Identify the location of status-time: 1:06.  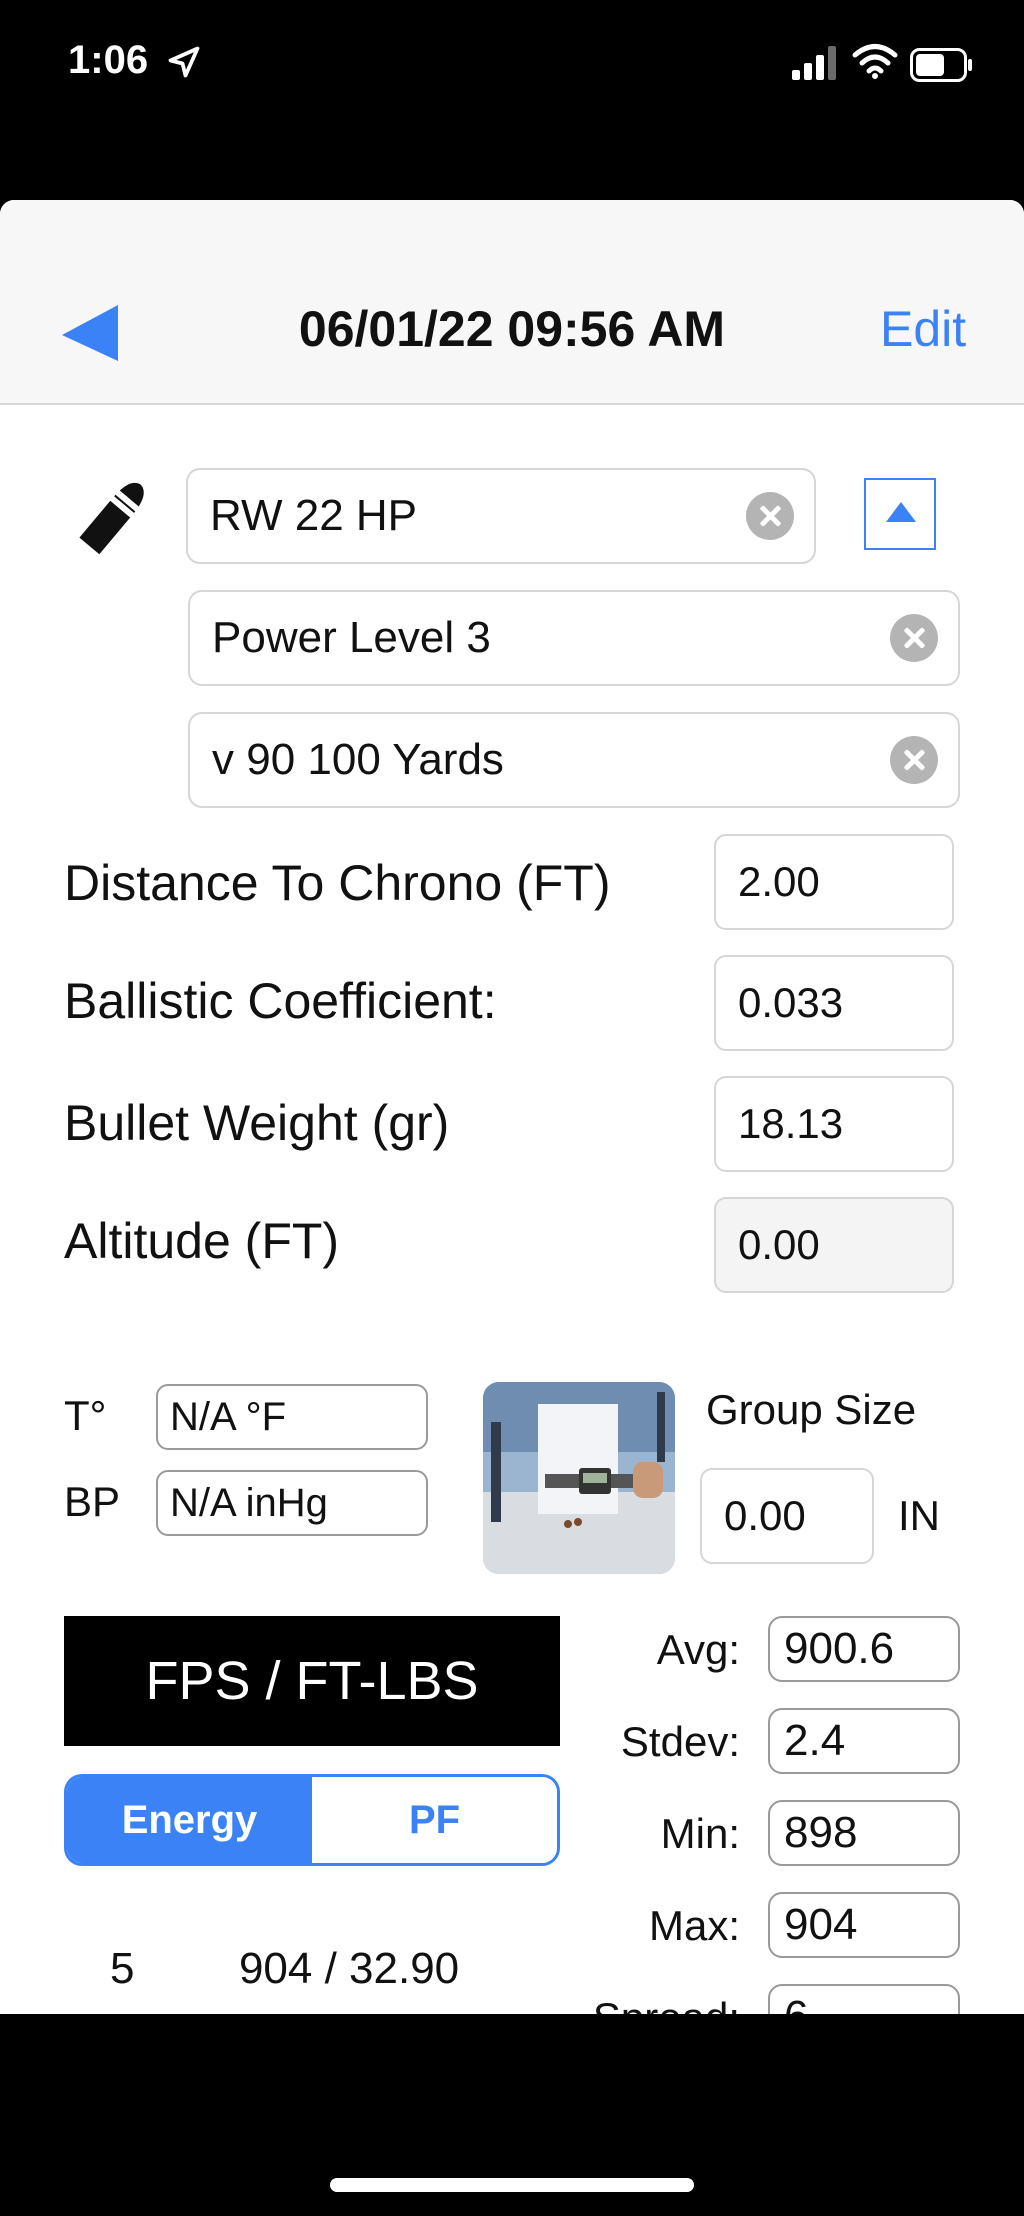
(108, 60).